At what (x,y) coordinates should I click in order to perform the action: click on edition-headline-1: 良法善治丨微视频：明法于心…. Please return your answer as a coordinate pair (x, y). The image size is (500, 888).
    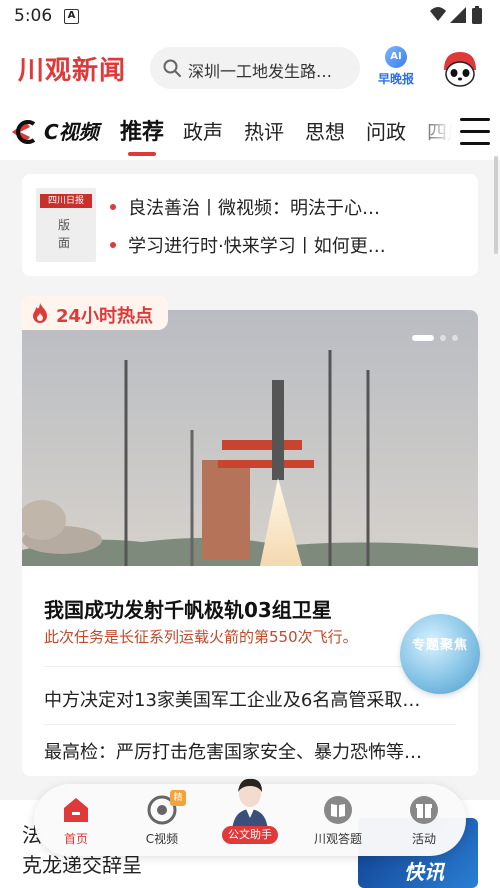
    Looking at the image, I should click on (288, 207).